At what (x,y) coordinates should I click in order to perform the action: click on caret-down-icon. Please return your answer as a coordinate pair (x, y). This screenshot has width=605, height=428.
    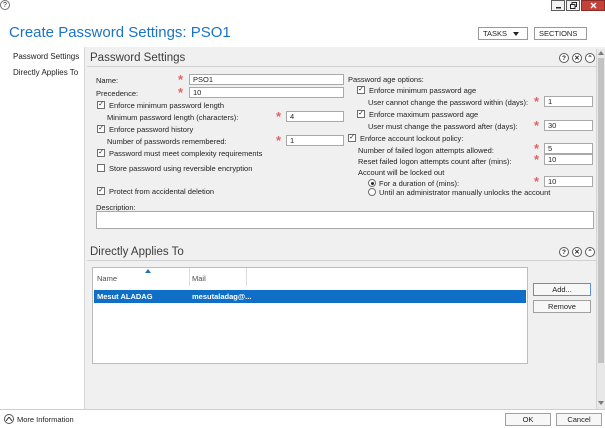
    Looking at the image, I should click on (516, 33).